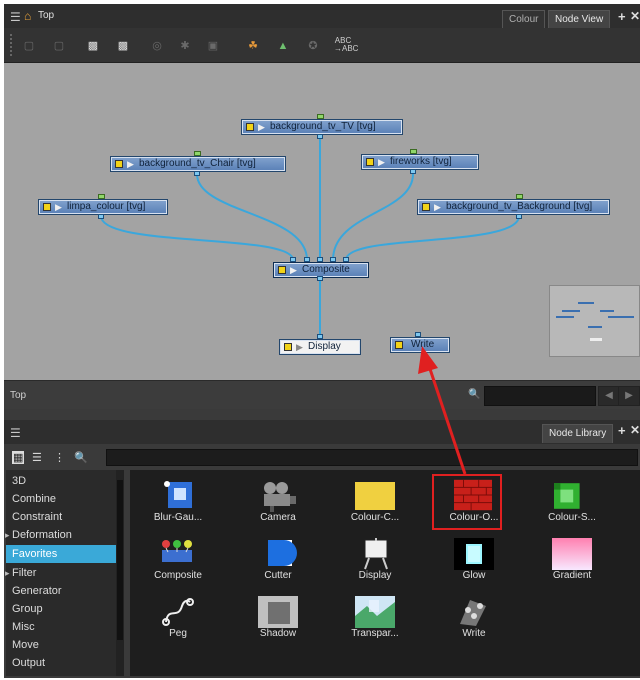  Describe the element at coordinates (103, 207) in the screenshot. I see `node-limpa-colour: ▶ limpa_colour [tvg]` at that location.